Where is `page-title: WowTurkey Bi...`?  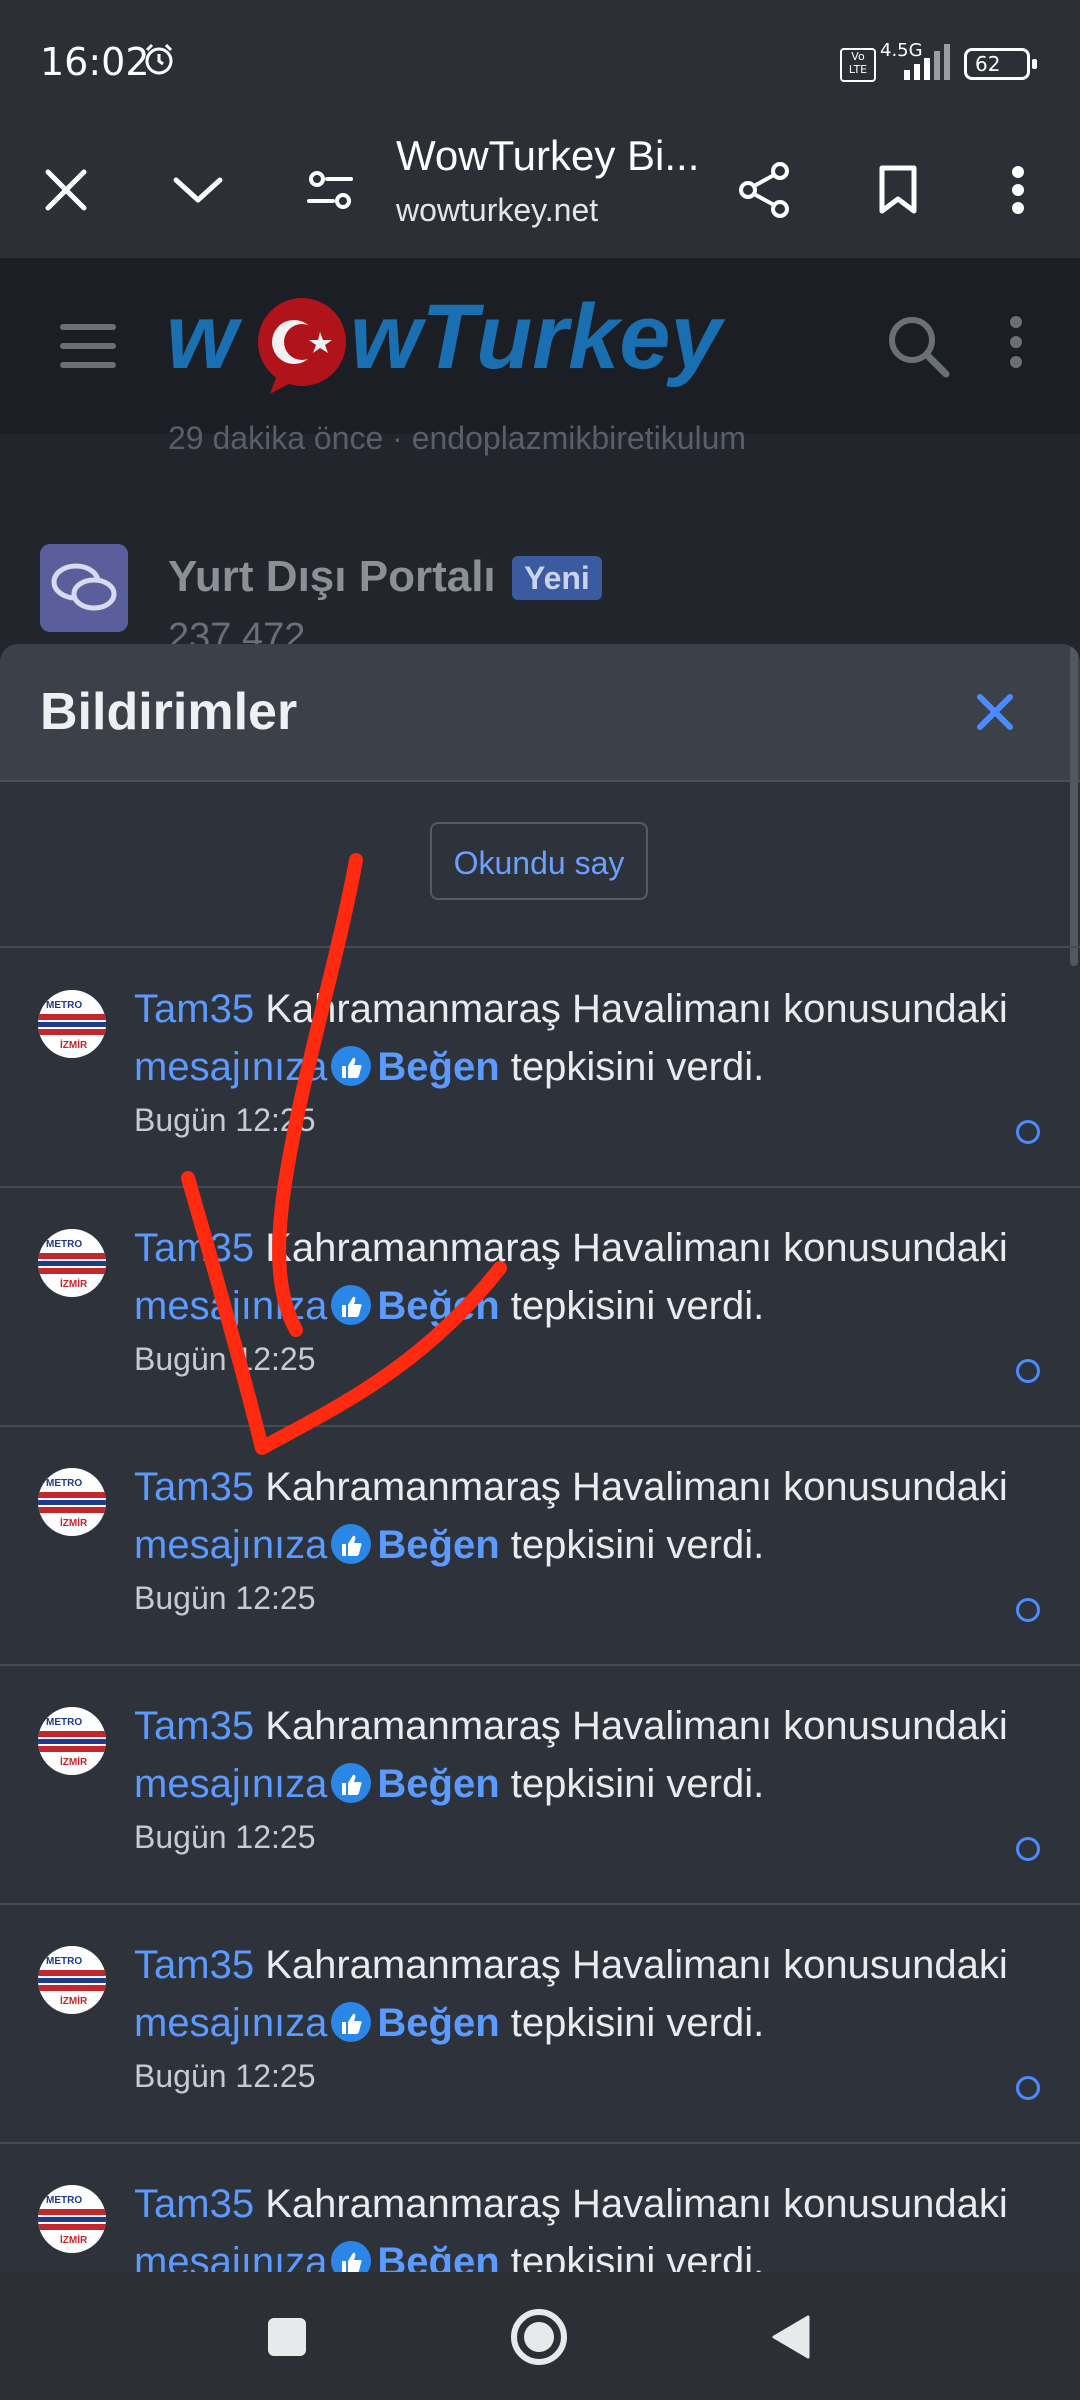 page-title: WowTurkey Bi... is located at coordinates (548, 155).